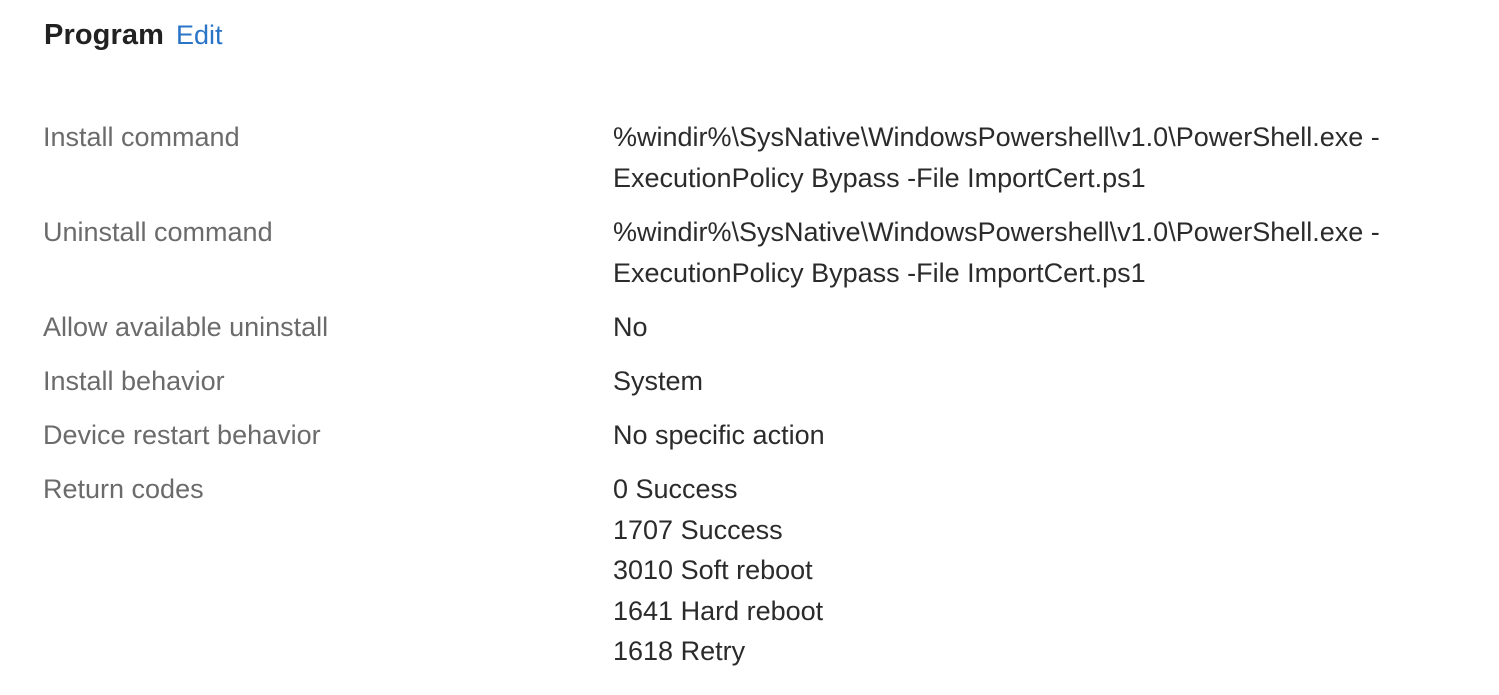 The width and height of the screenshot is (1499, 695). I want to click on section-title: Program, so click(104, 35).